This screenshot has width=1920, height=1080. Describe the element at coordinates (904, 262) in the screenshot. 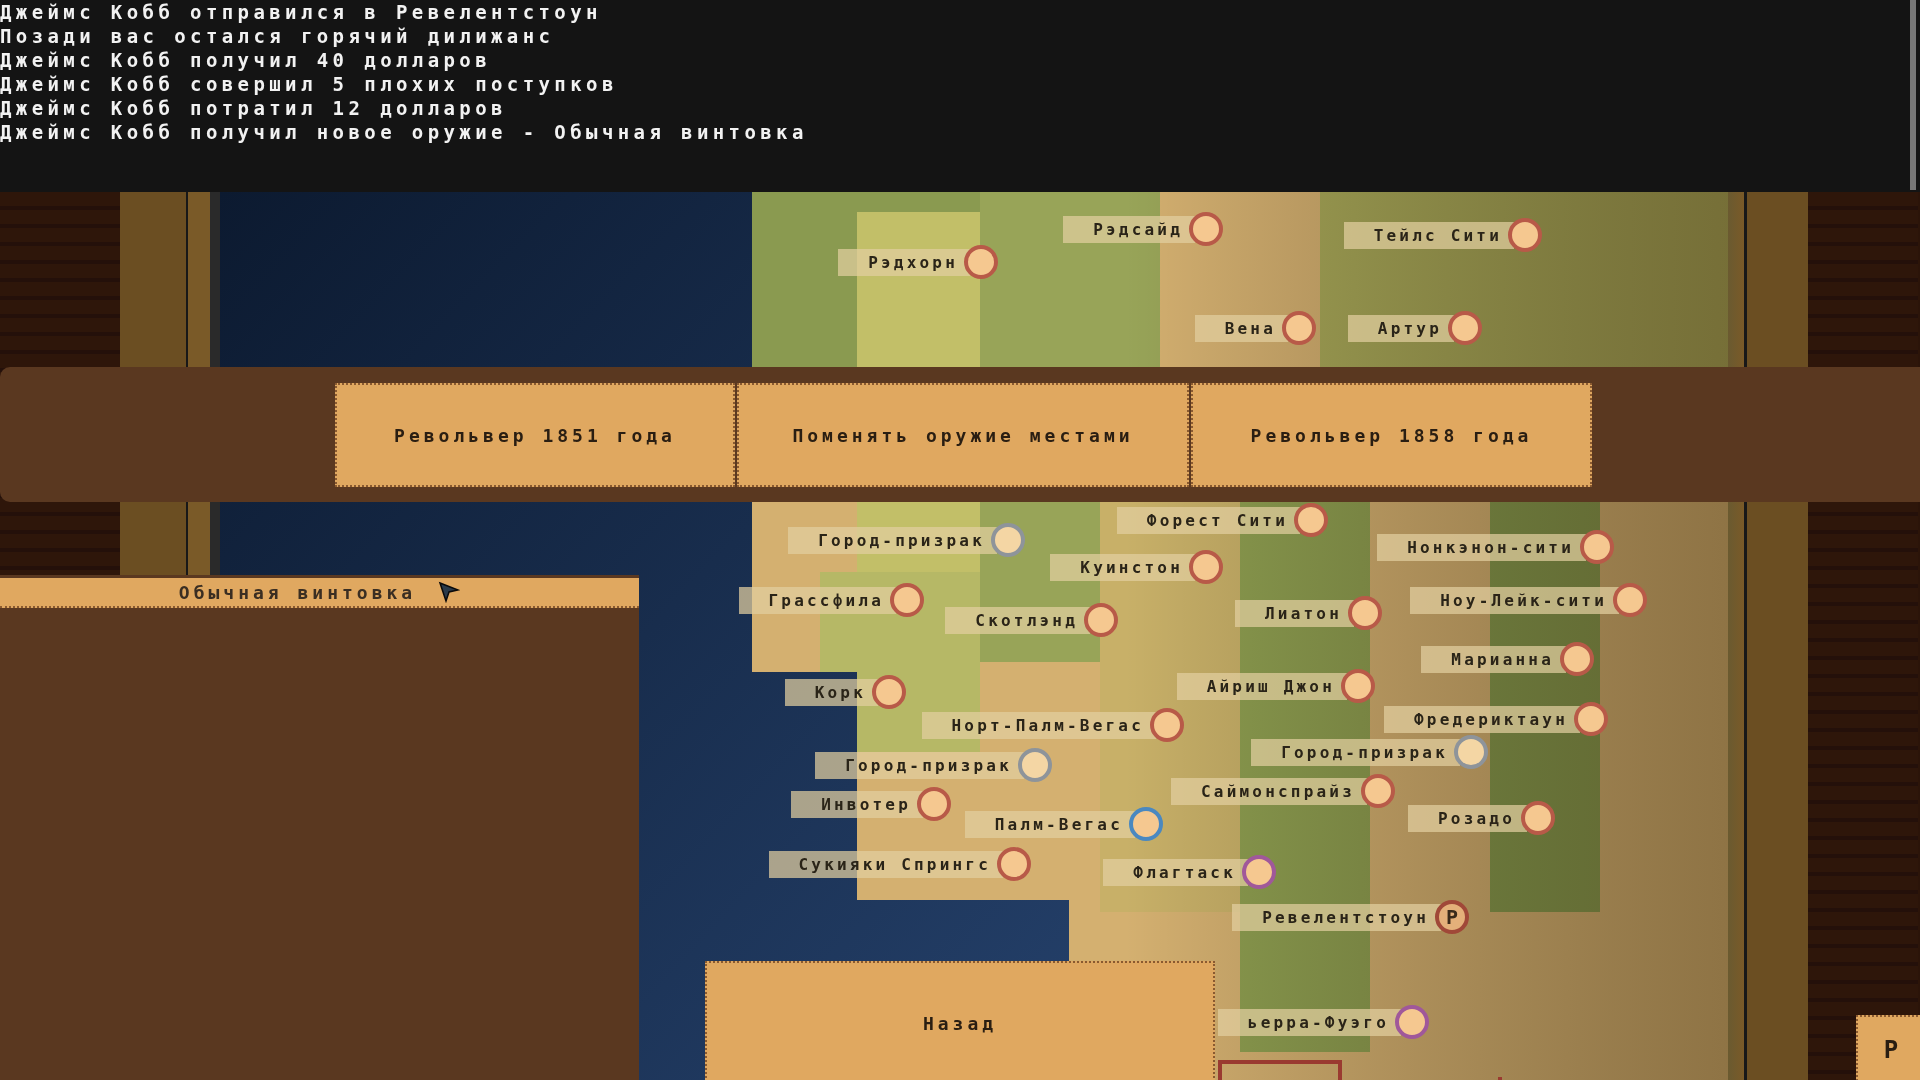

I see `town-label: Рэдхорн` at that location.